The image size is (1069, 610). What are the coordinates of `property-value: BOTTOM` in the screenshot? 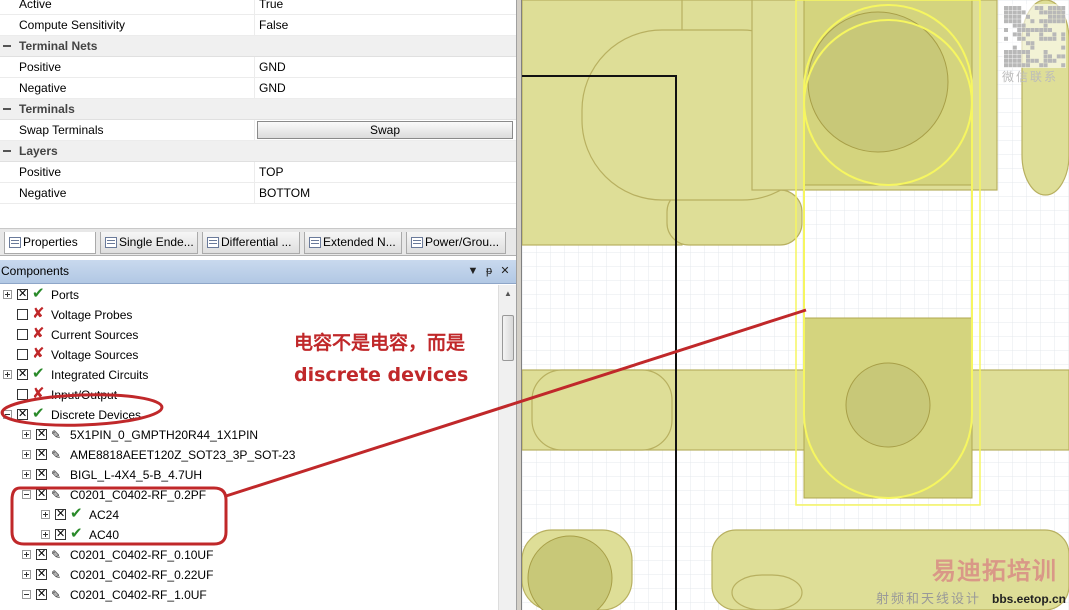 It's located at (284, 193).